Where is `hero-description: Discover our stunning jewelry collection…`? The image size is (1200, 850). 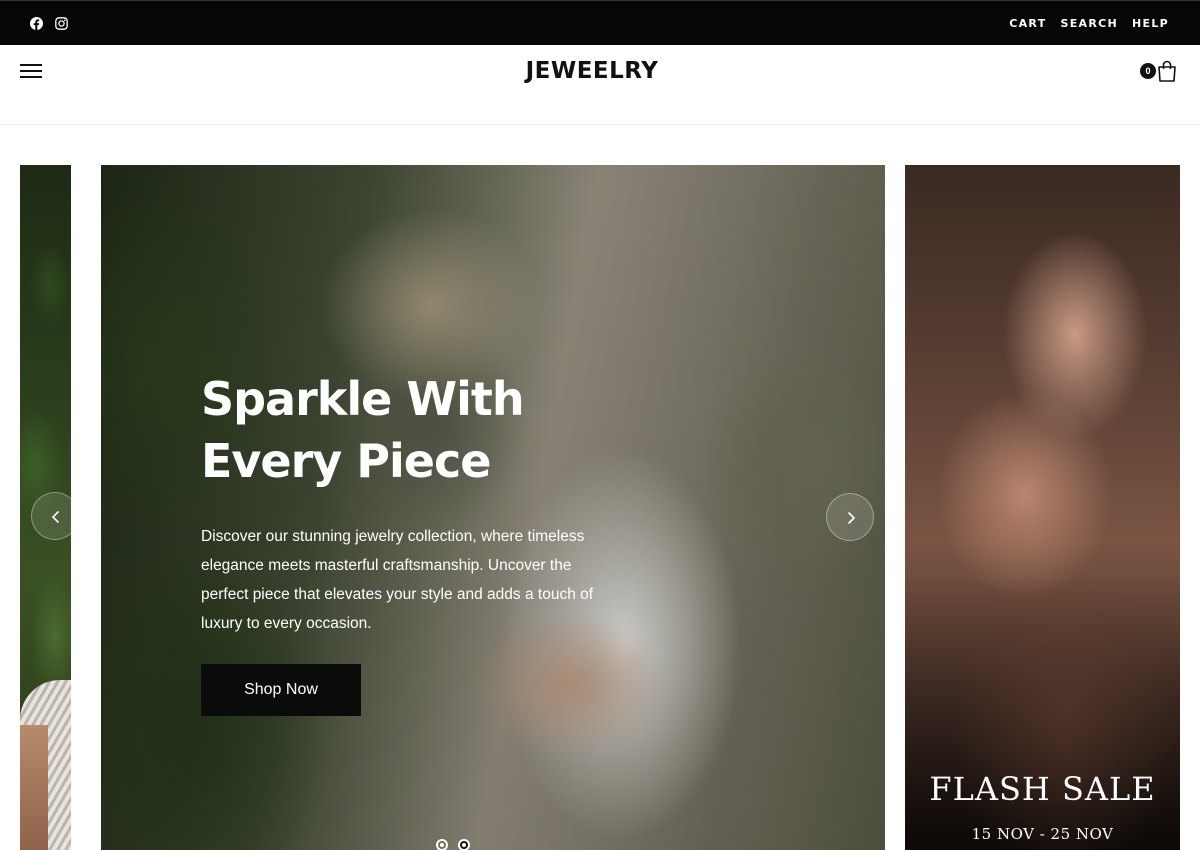
hero-description: Discover our stunning jewelry collection… is located at coordinates (397, 580).